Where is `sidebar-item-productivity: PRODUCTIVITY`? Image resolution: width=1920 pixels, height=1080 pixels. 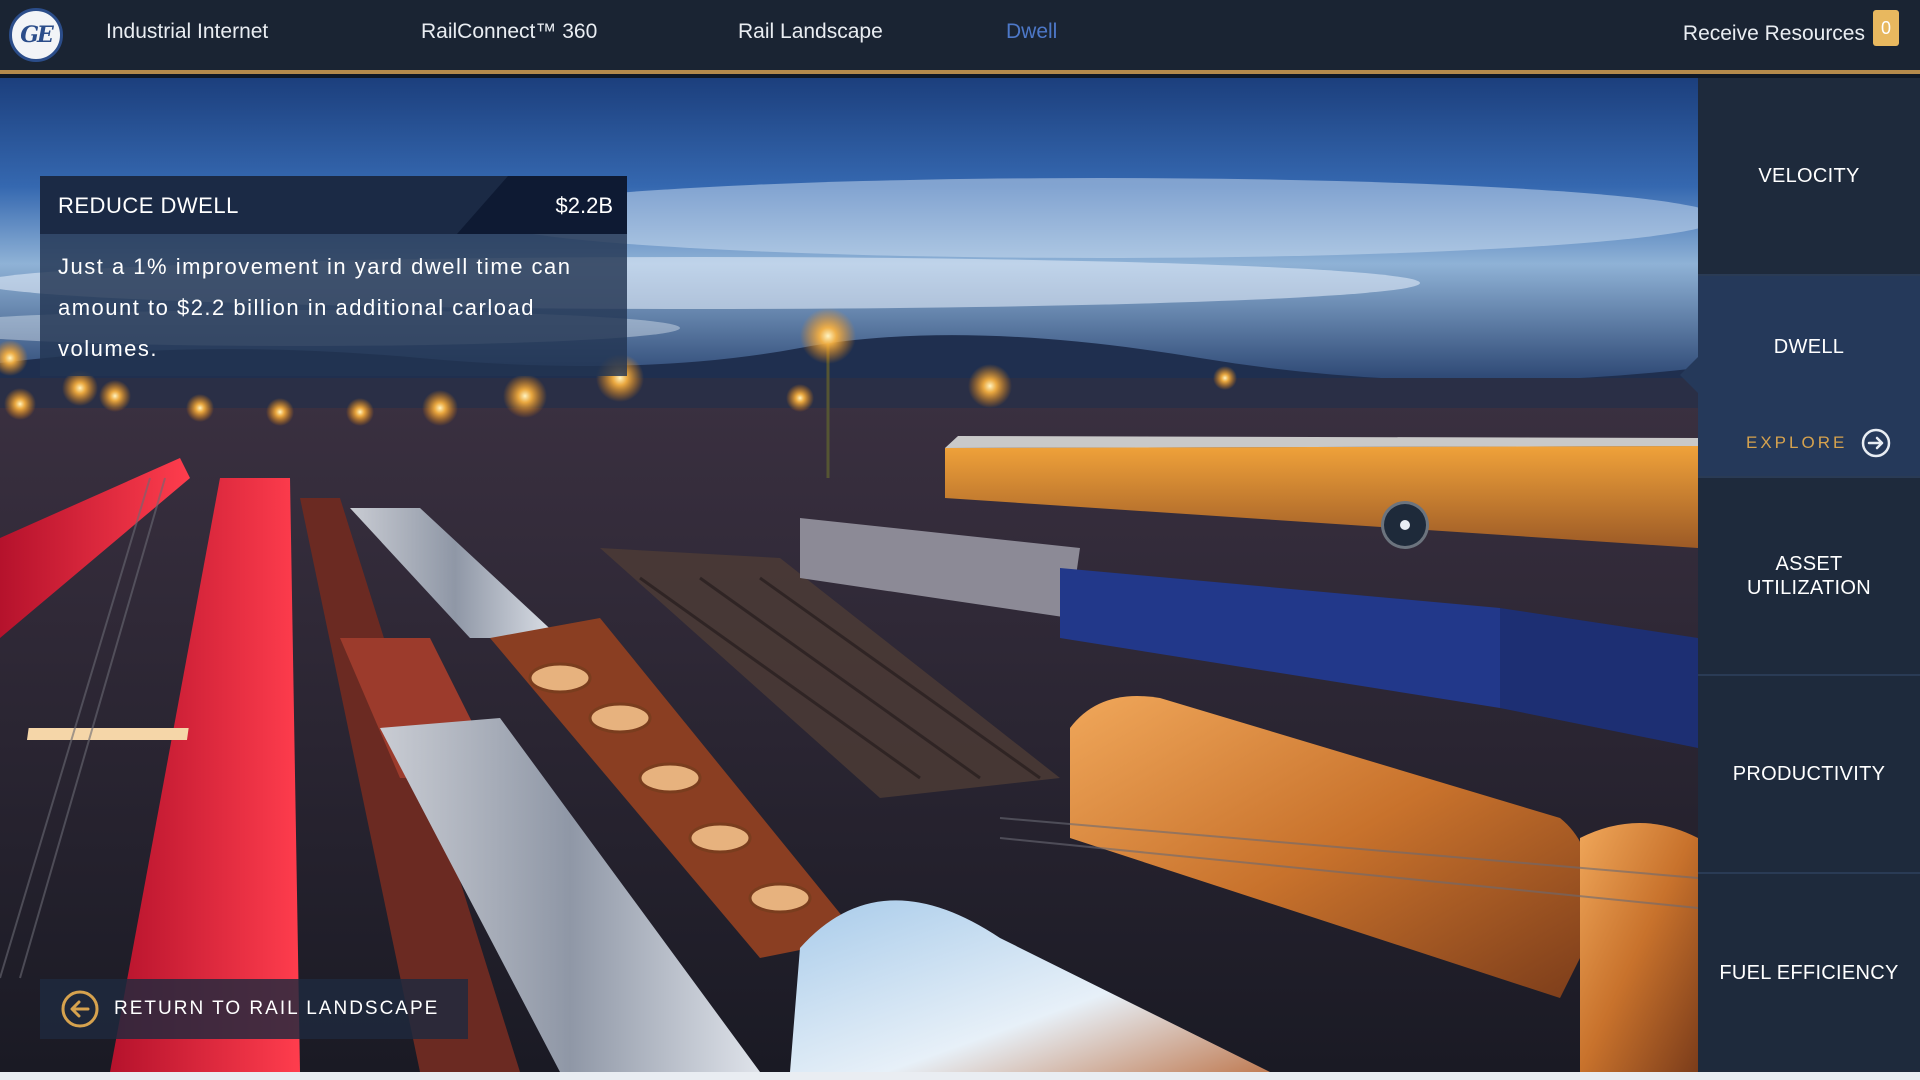
sidebar-item-productivity: PRODUCTIVITY is located at coordinates (1809, 775).